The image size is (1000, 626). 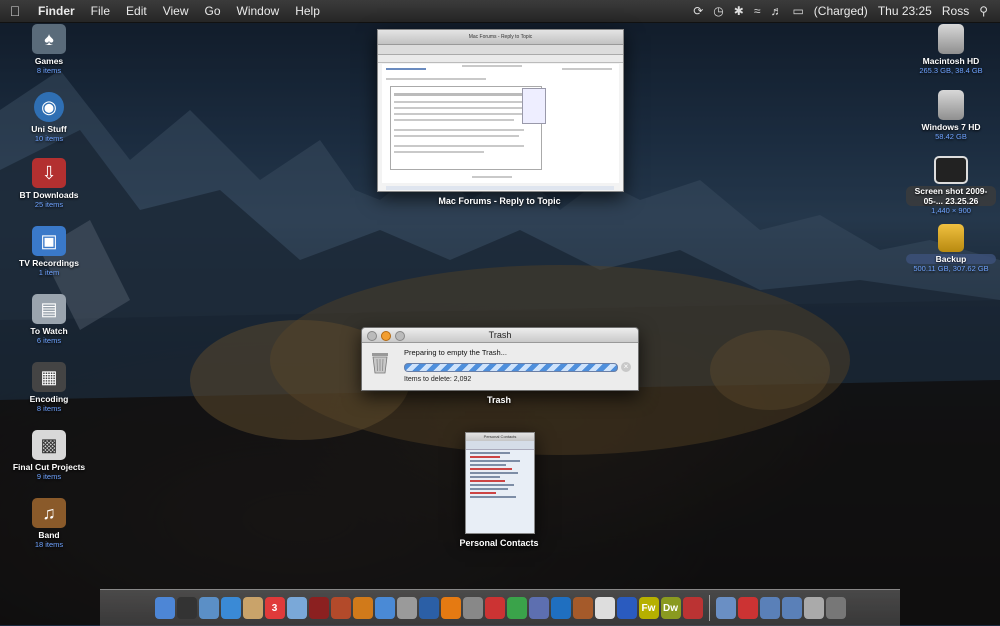 I want to click on screenshot-file-icon, so click(x=951, y=170).